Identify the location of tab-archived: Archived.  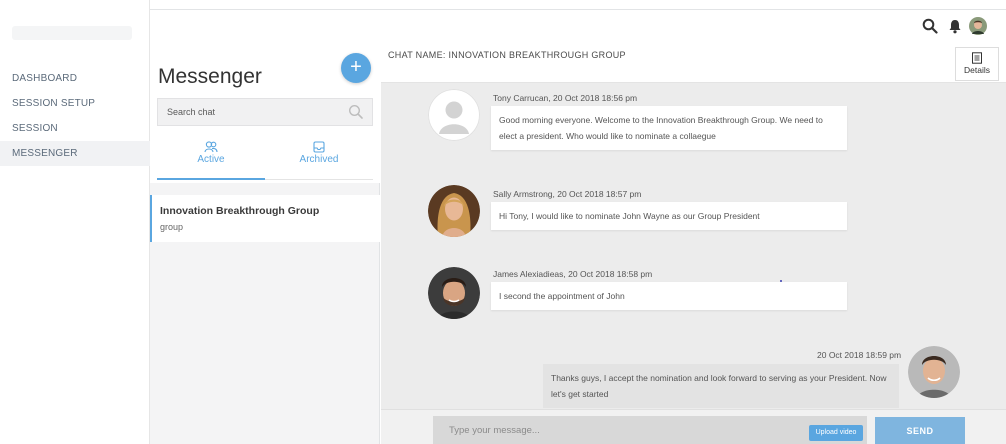
(319, 157).